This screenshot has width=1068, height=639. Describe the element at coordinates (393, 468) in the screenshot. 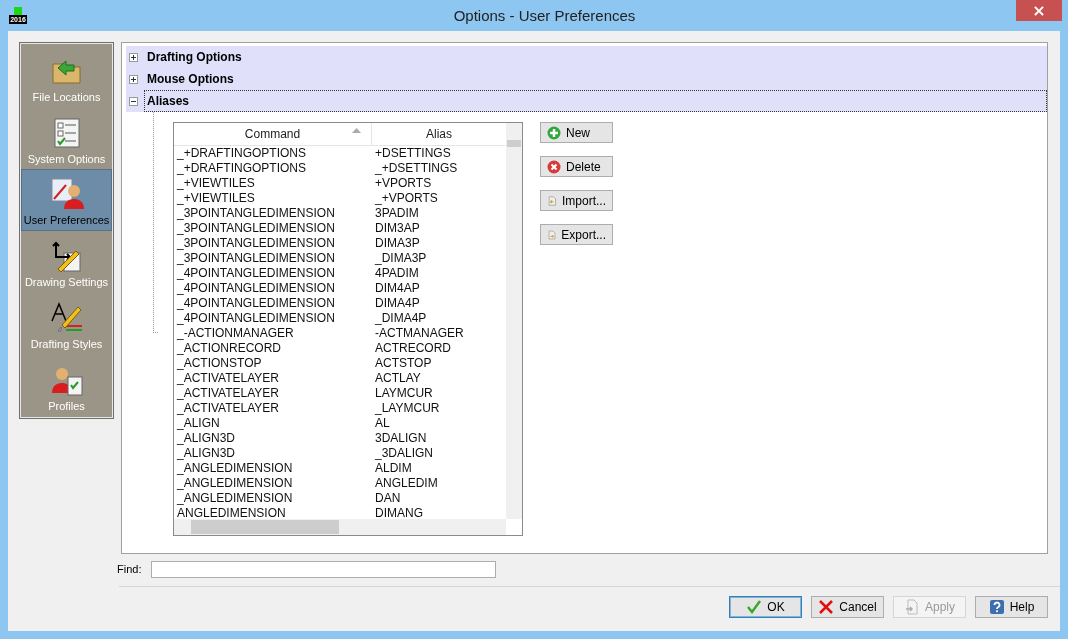

I see `table-cell-text: ALDIM` at that location.